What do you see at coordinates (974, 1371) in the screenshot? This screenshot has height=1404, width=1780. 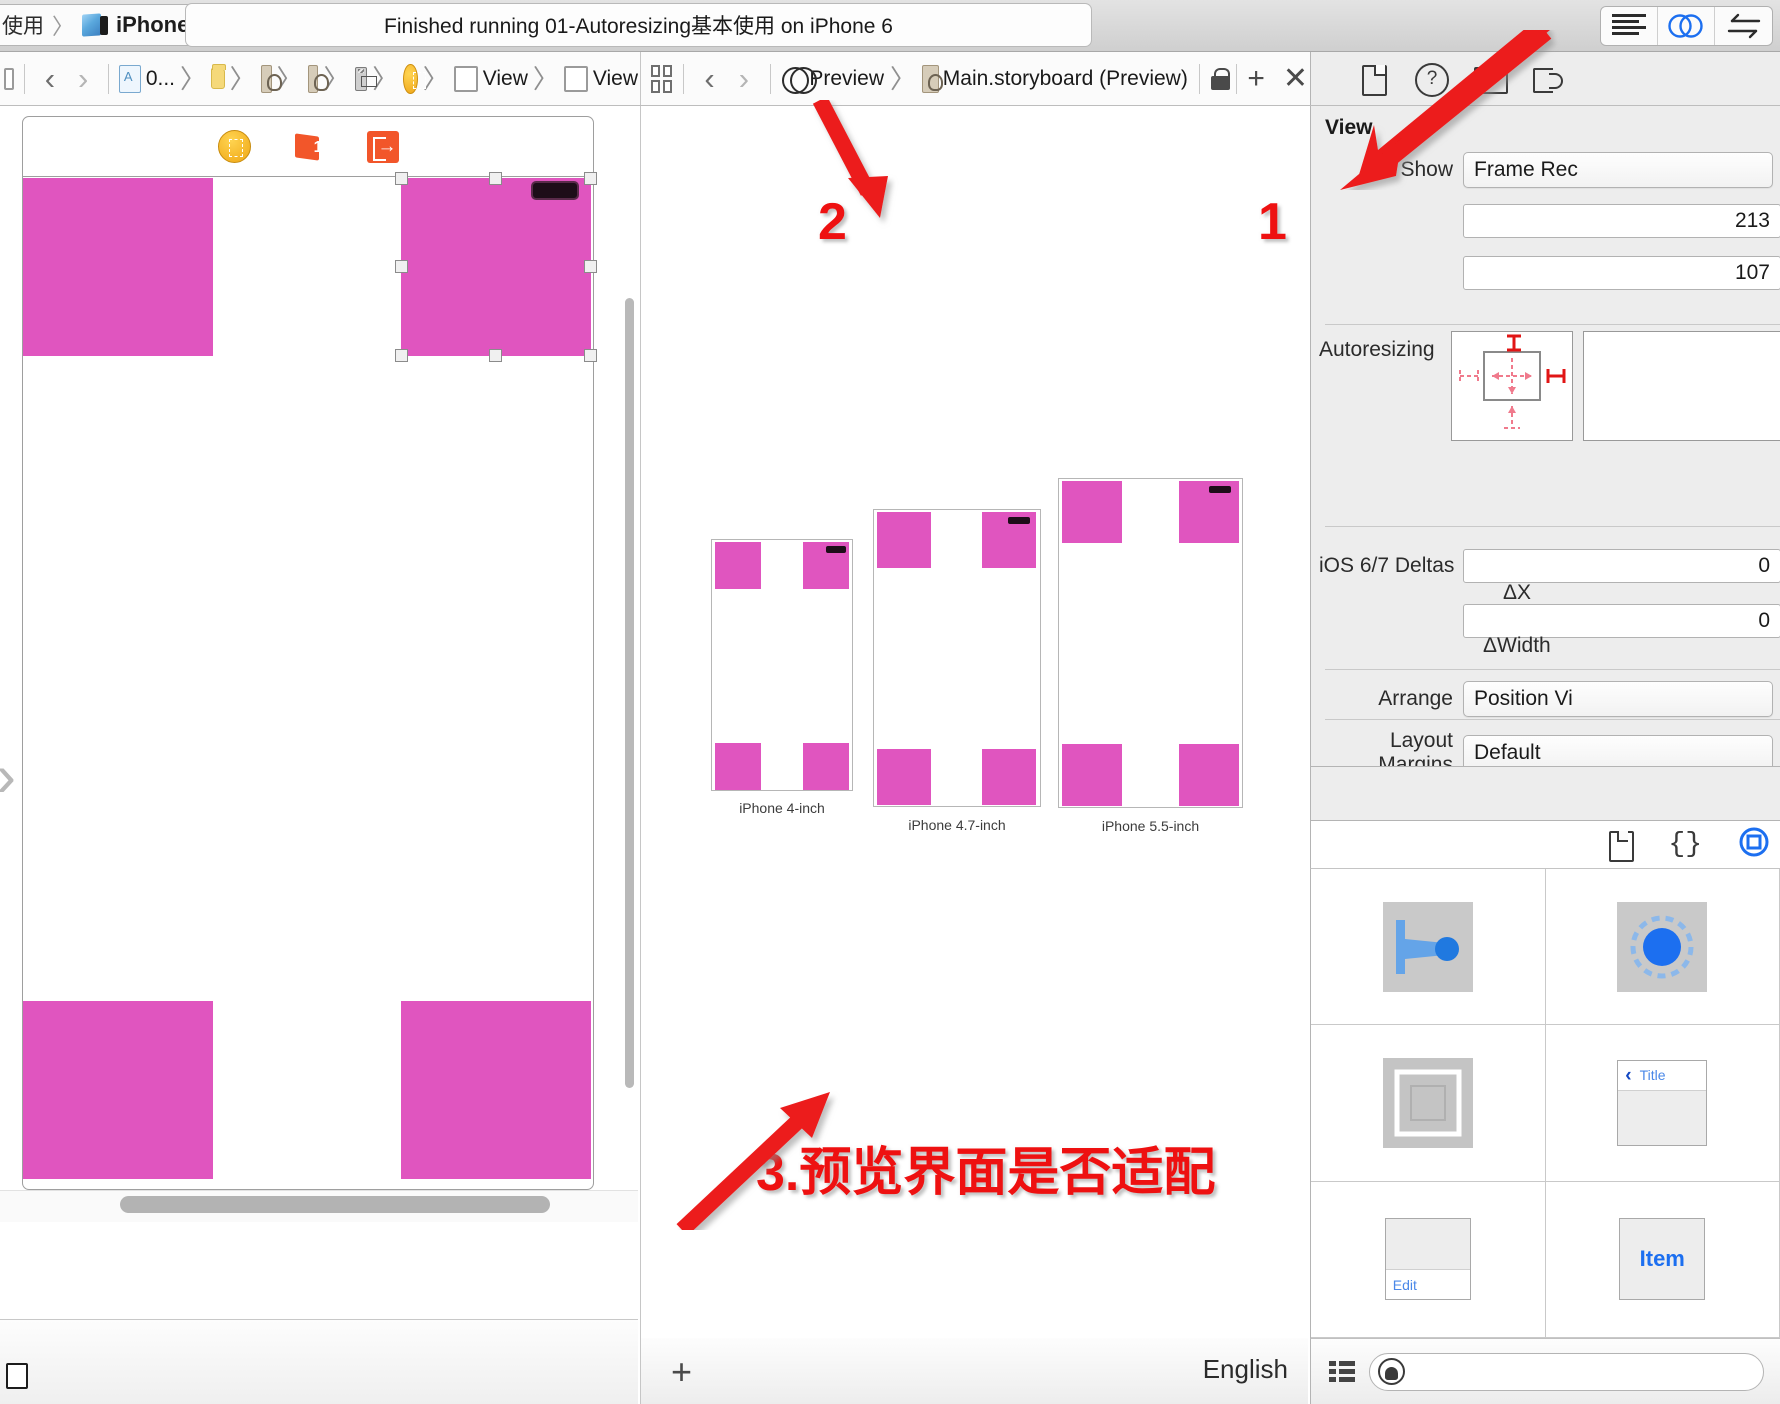 I see `preview-footer-bar: + English` at bounding box center [974, 1371].